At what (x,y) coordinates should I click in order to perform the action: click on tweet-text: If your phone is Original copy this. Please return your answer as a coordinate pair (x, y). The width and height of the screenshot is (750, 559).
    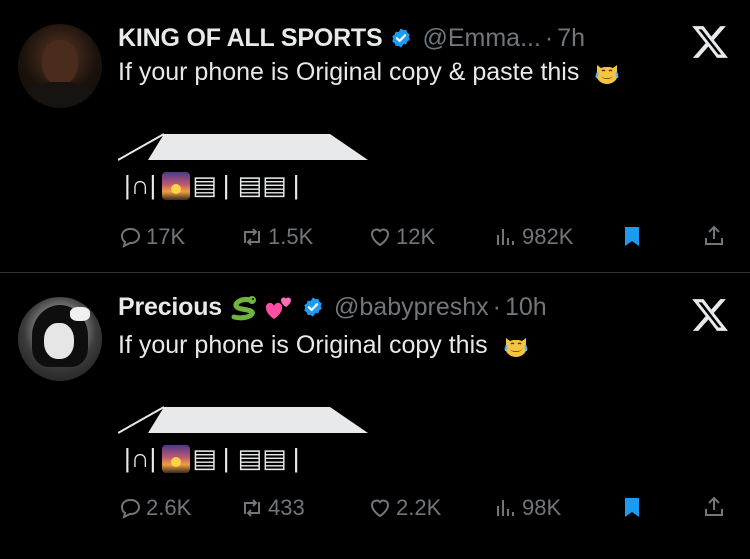
    Looking at the image, I should click on (323, 345).